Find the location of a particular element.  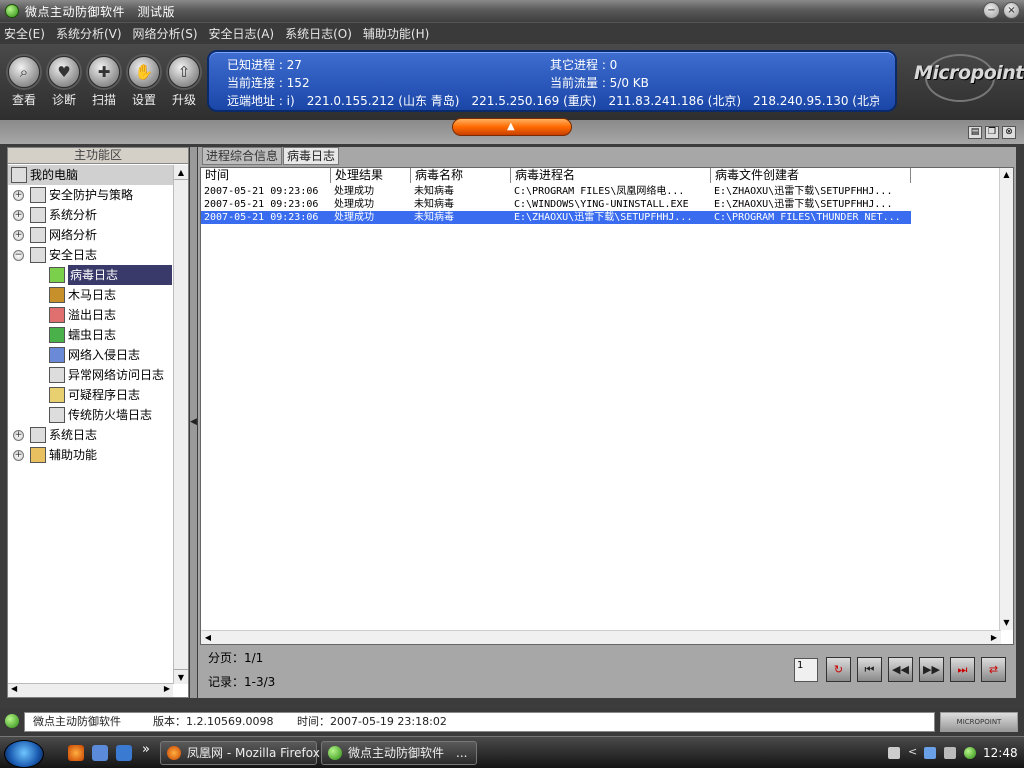

tree-item-label: 安全日志 is located at coordinates (73, 255).